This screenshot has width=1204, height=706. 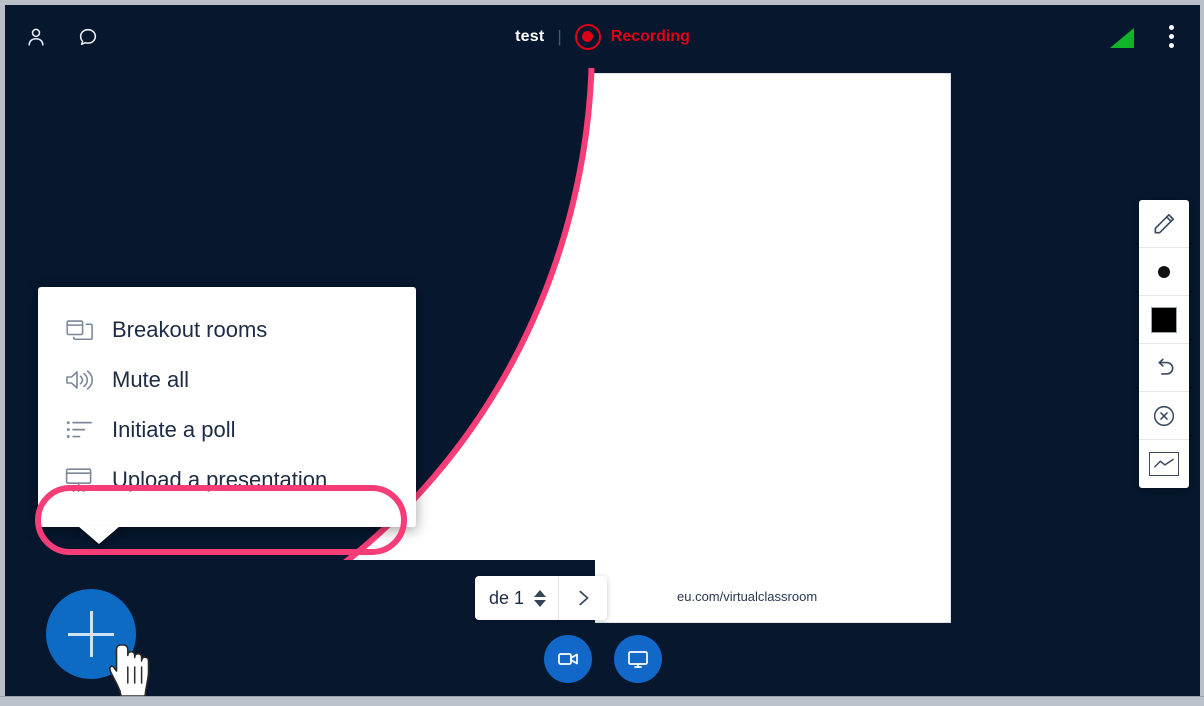 I want to click on add-action-button, so click(x=91, y=634).